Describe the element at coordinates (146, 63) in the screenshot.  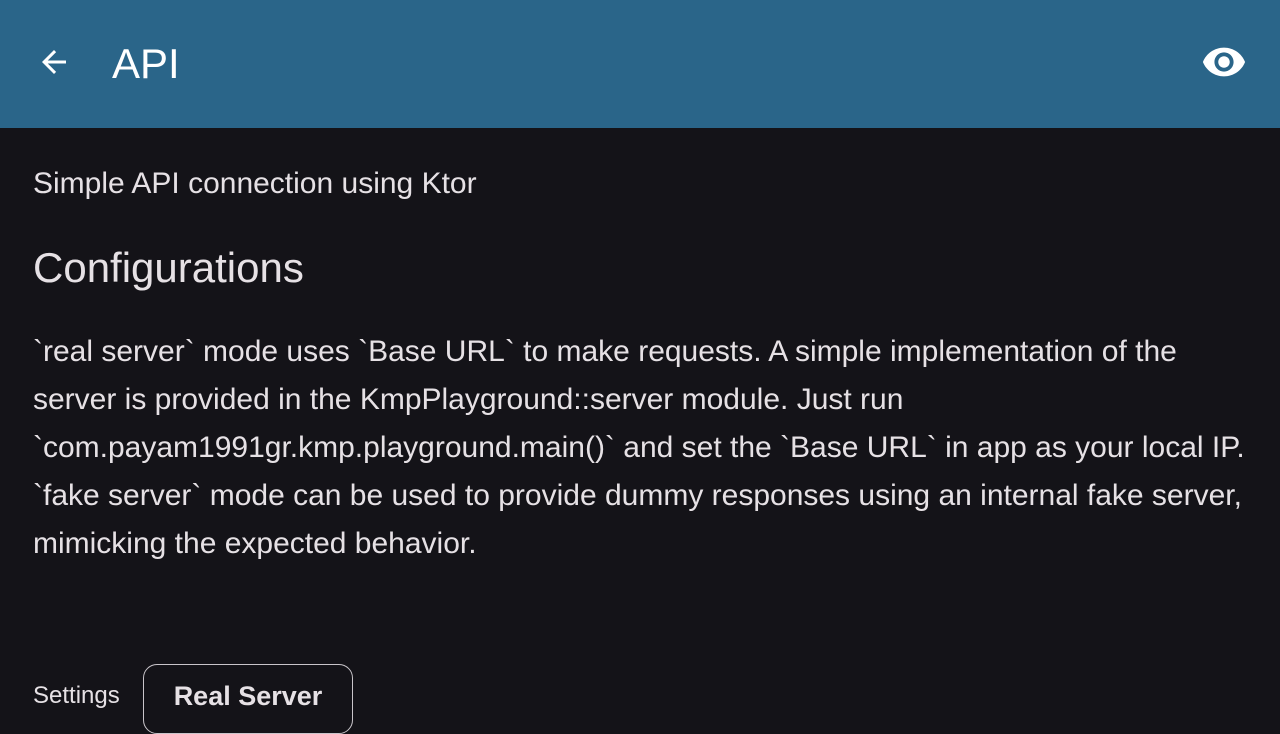
I see `page-title: API` at that location.